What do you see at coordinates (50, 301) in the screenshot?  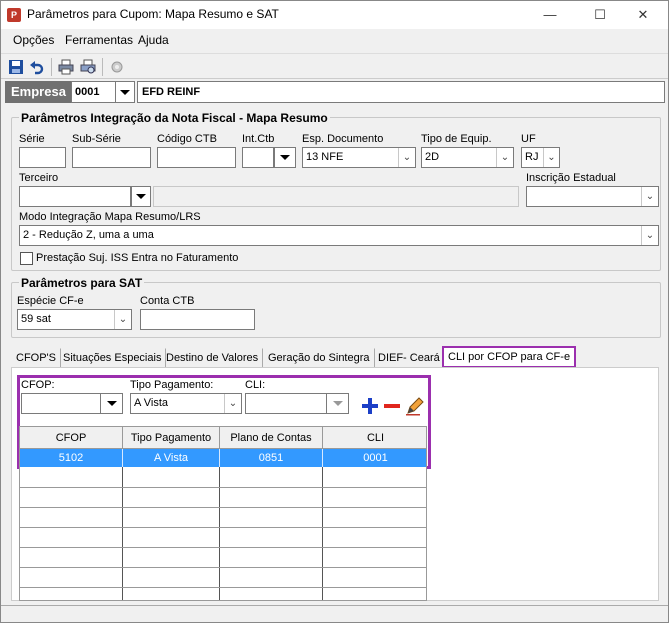 I see `especie-cfe-label: Espécie CF-e` at bounding box center [50, 301].